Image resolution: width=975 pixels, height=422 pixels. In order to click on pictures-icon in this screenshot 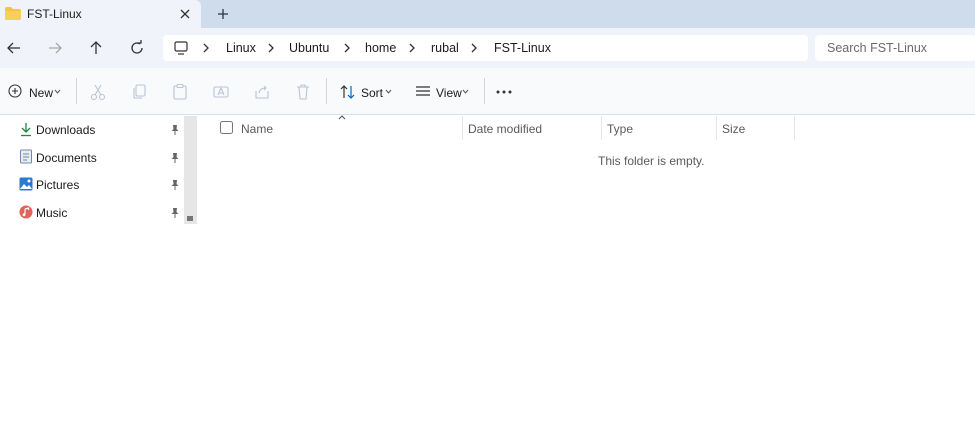, I will do `click(26, 184)`.